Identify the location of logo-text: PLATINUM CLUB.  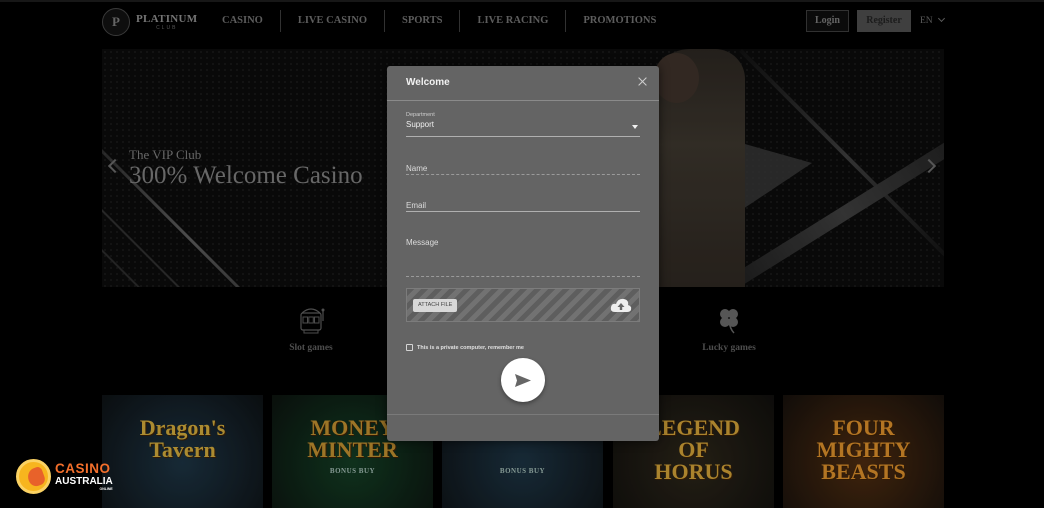
(166, 22).